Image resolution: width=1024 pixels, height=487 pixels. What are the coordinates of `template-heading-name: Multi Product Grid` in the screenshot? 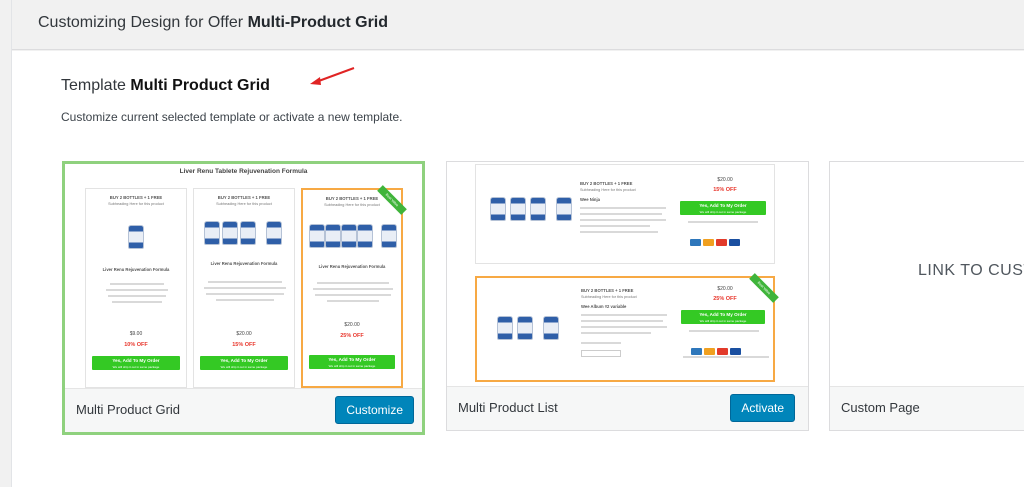 It's located at (200, 85).